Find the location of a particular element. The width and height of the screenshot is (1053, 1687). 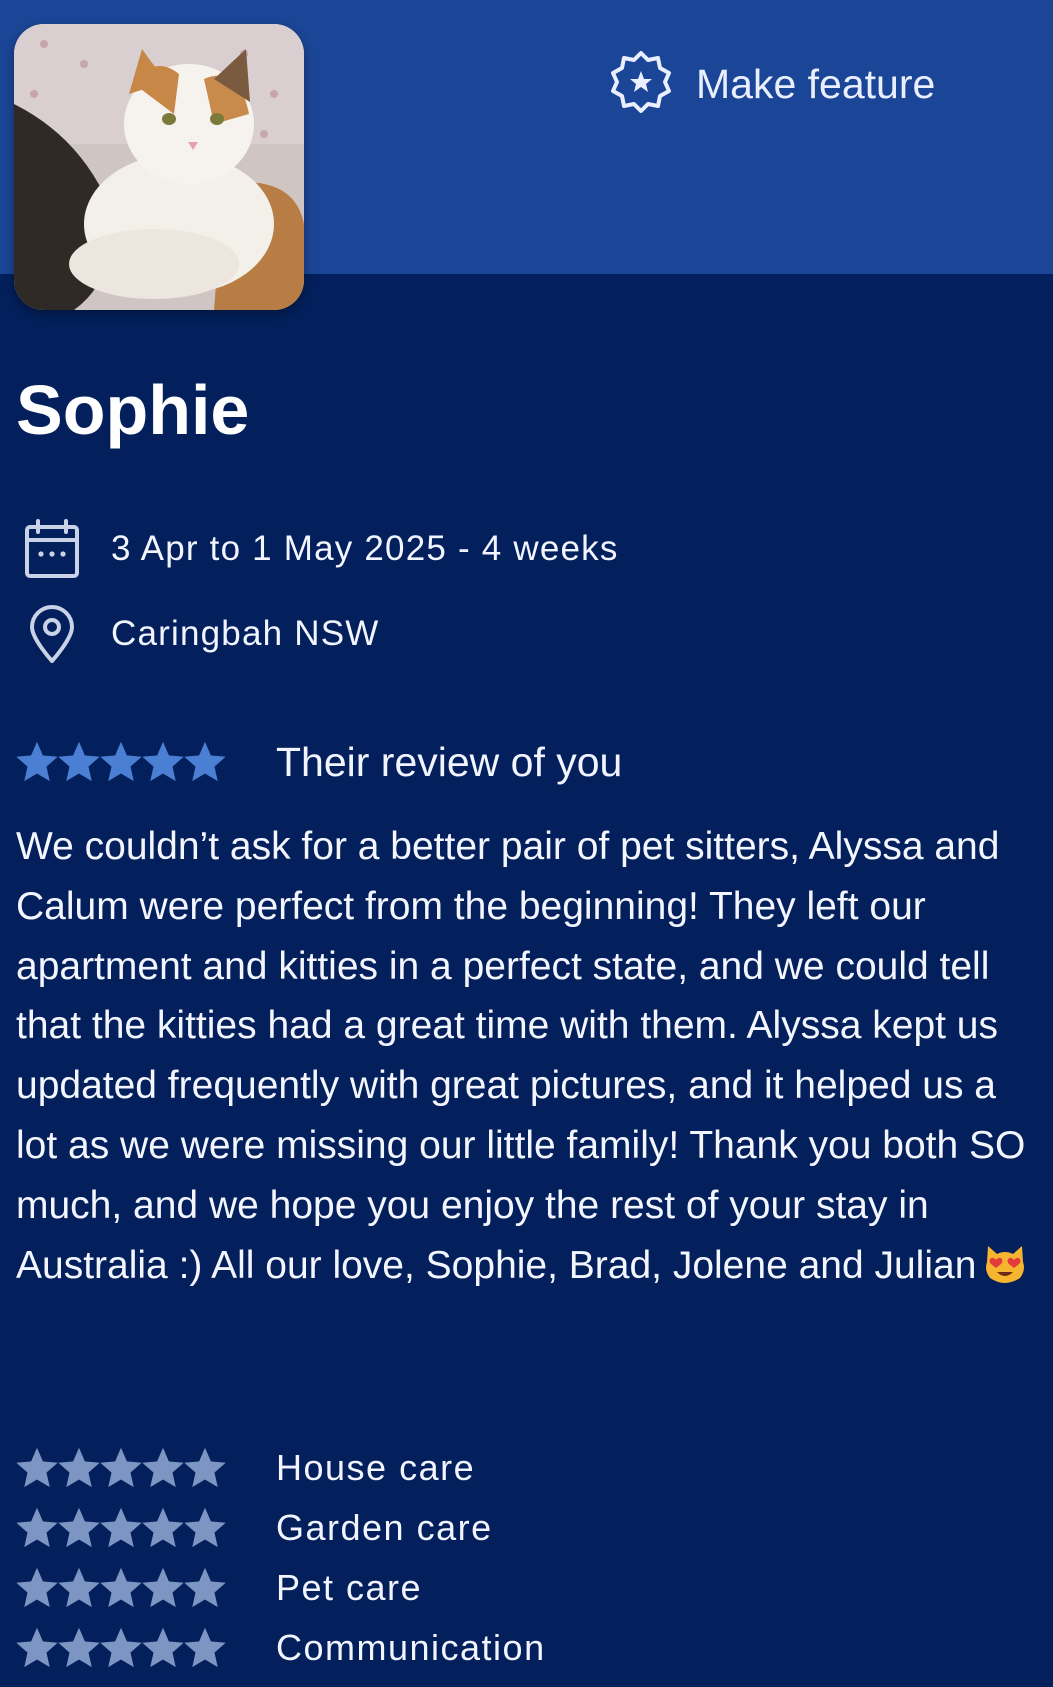

review-title: Their review of you is located at coordinates (449, 761).